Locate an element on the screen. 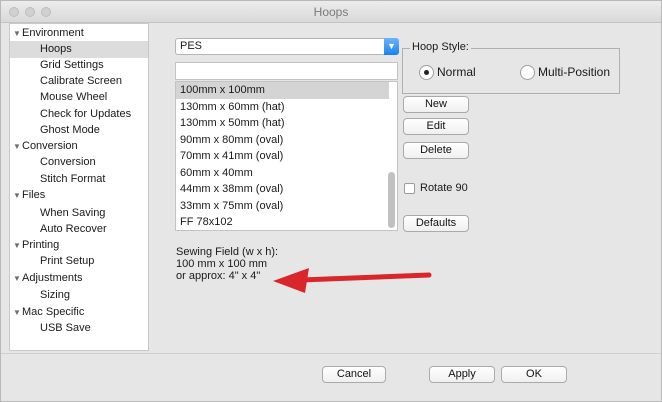  title-bar: Hoops is located at coordinates (331, 12).